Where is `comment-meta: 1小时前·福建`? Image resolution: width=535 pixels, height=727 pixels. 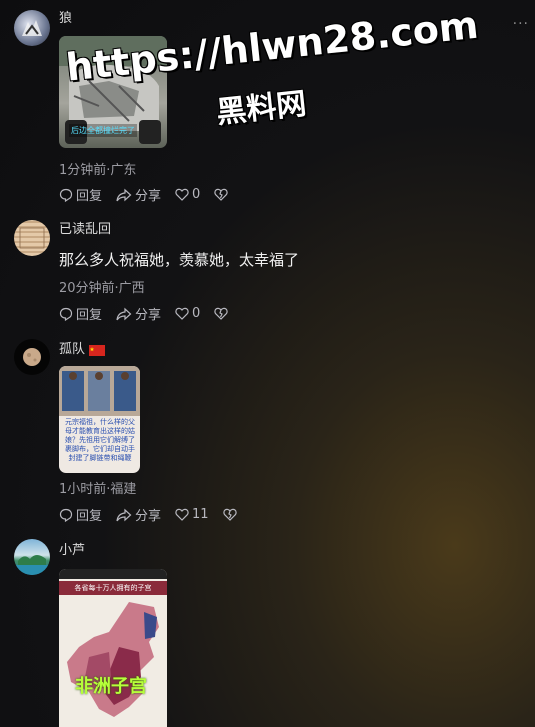
comment-meta: 1小时前·福建 is located at coordinates (98, 489).